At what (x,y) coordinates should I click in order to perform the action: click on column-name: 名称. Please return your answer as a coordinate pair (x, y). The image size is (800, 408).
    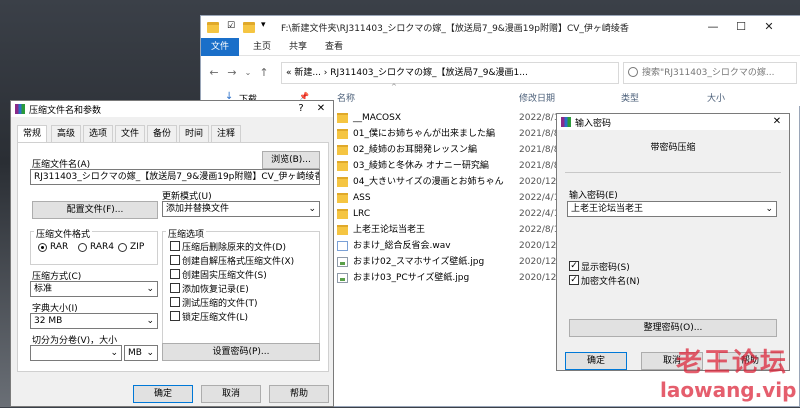
    Looking at the image, I should click on (346, 97).